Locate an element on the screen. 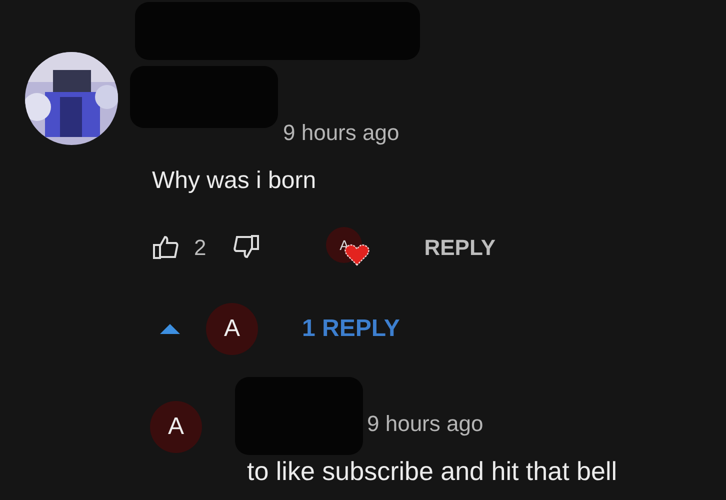 This screenshot has width=726, height=500. thumbs-down-icon is located at coordinates (246, 247).